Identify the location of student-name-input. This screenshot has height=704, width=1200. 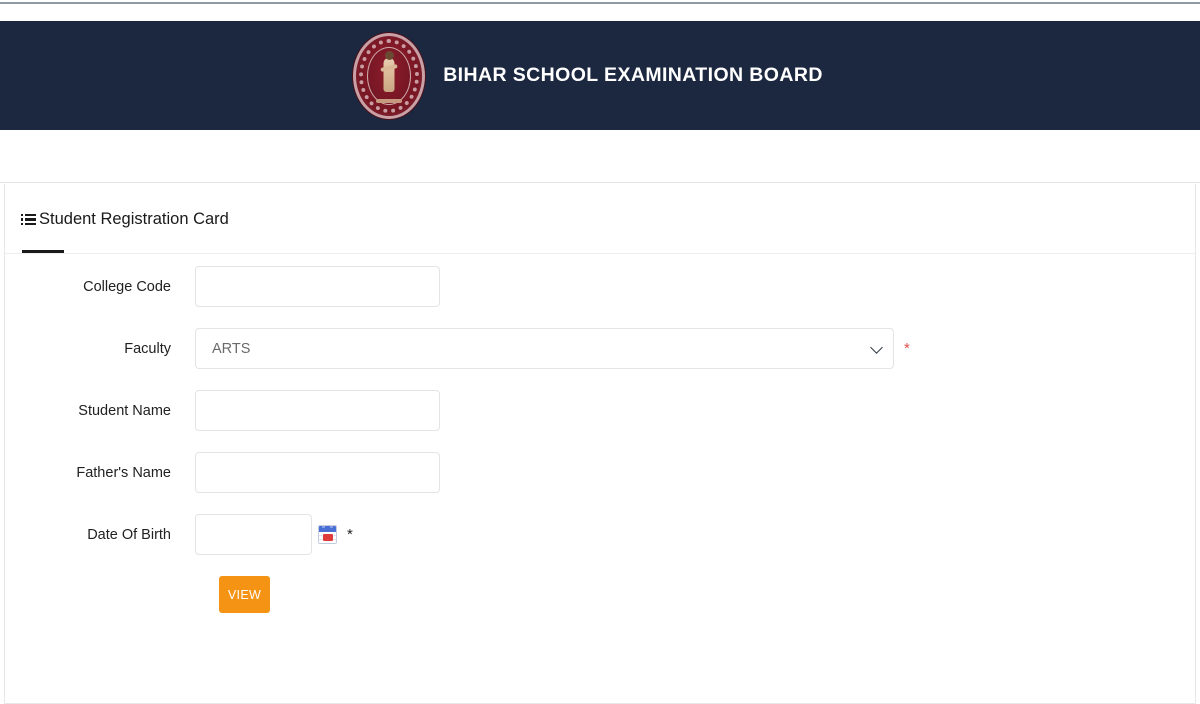
(317, 410).